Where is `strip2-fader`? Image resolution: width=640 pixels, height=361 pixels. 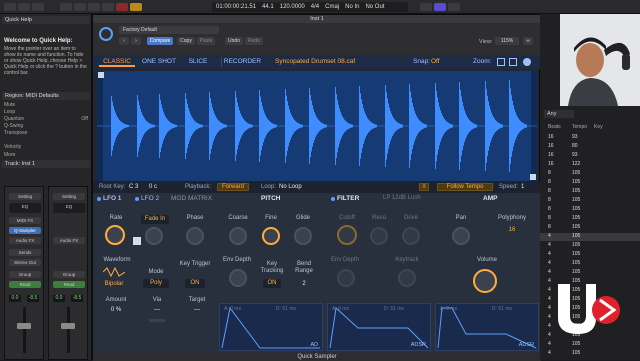
strip2-fader is located at coordinates (68, 326).